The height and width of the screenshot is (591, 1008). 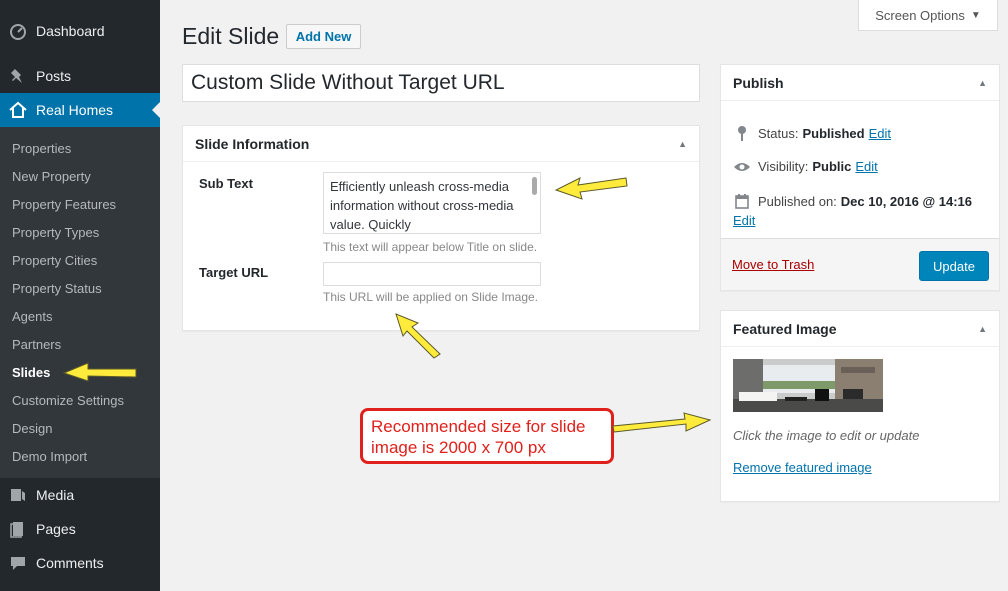 I want to click on publish-header: Publish ▲, so click(x=860, y=83).